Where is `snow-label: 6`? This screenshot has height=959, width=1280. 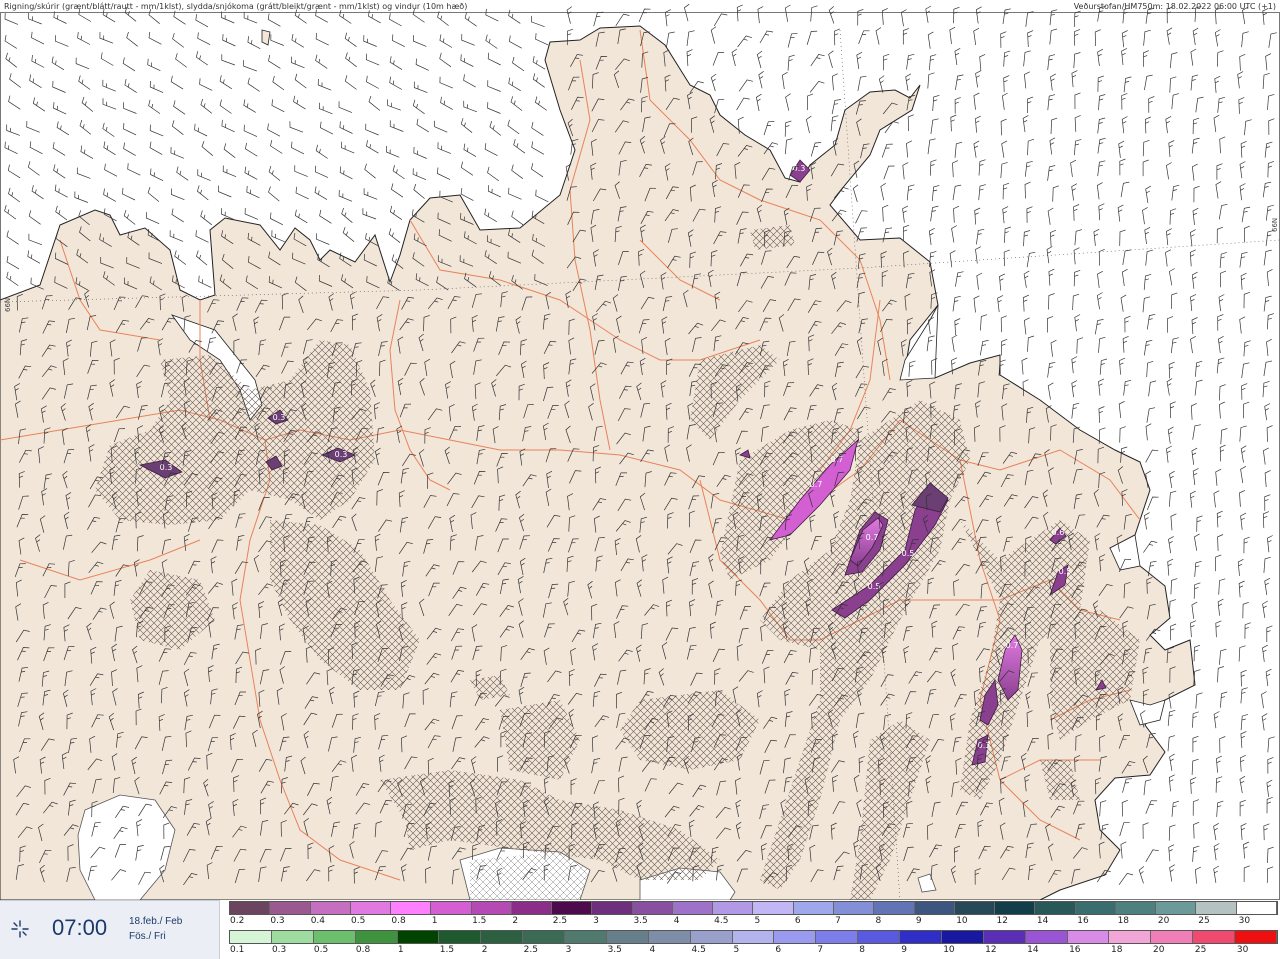
snow-label: 6 is located at coordinates (797, 921).